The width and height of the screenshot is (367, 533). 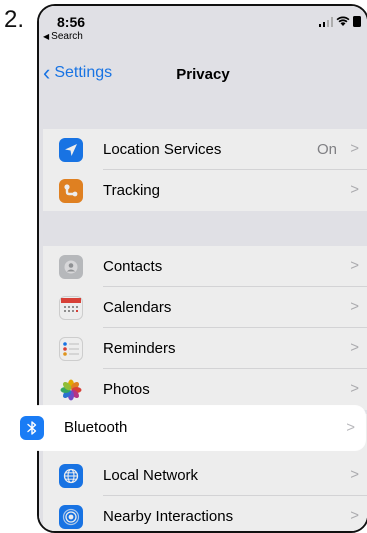 What do you see at coordinates (139, 348) in the screenshot?
I see `row-label: Reminders` at bounding box center [139, 348].